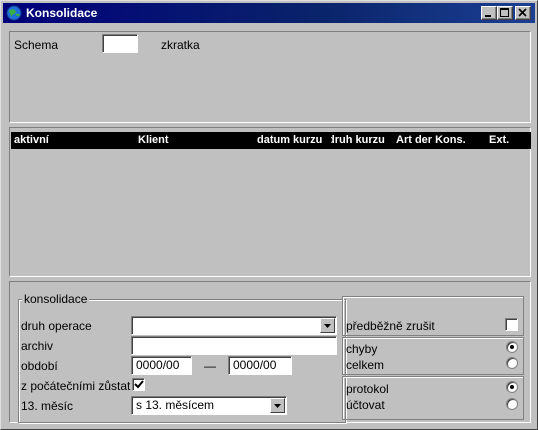  What do you see at coordinates (390, 326) in the screenshot?
I see `cancel-preliminary-label: předběžně zrušit` at bounding box center [390, 326].